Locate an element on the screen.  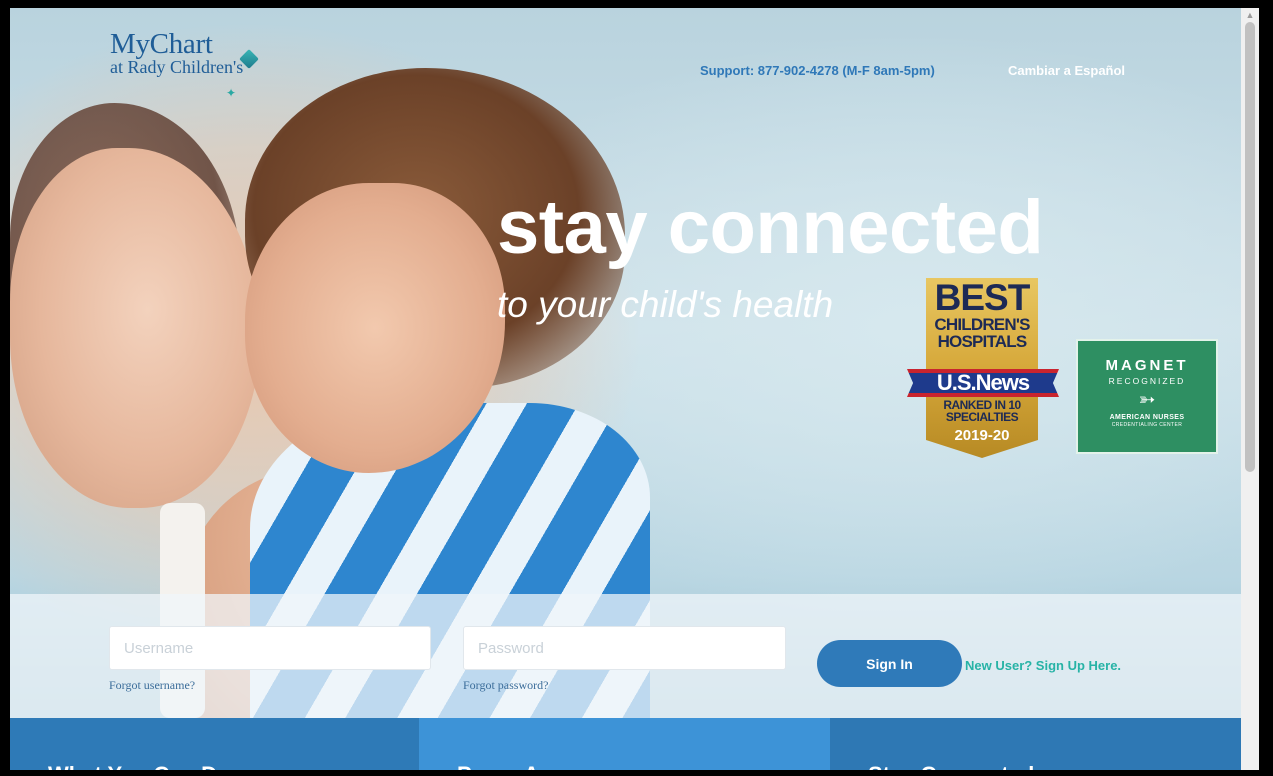
usnews-year: 2019-20 is located at coordinates (982, 435).